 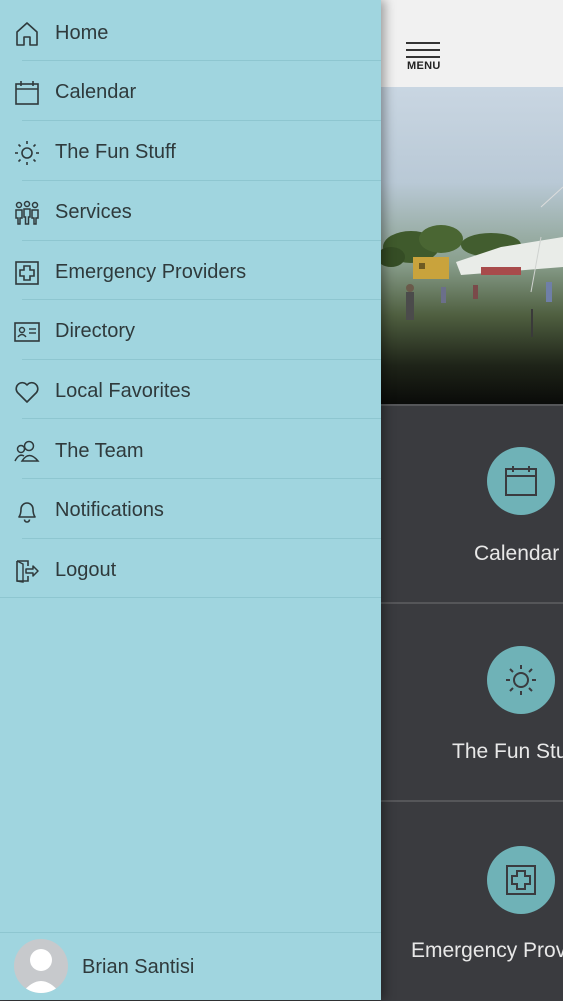 I want to click on nav-item-label: Home, so click(x=82, y=33).